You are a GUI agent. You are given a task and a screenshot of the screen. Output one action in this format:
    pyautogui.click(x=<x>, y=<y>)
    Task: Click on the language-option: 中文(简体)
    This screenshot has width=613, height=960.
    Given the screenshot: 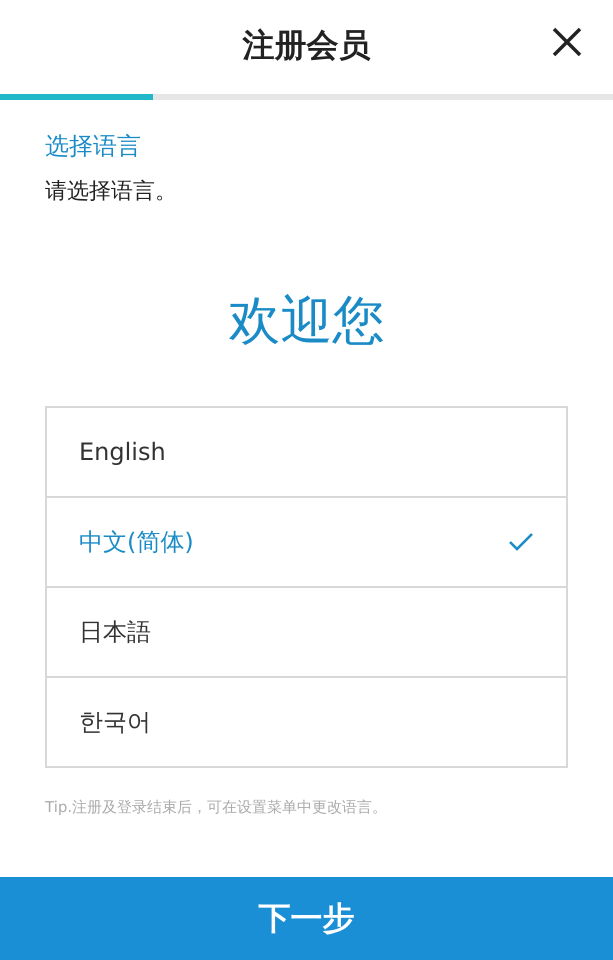 What is the action you would take?
    pyautogui.click(x=306, y=541)
    